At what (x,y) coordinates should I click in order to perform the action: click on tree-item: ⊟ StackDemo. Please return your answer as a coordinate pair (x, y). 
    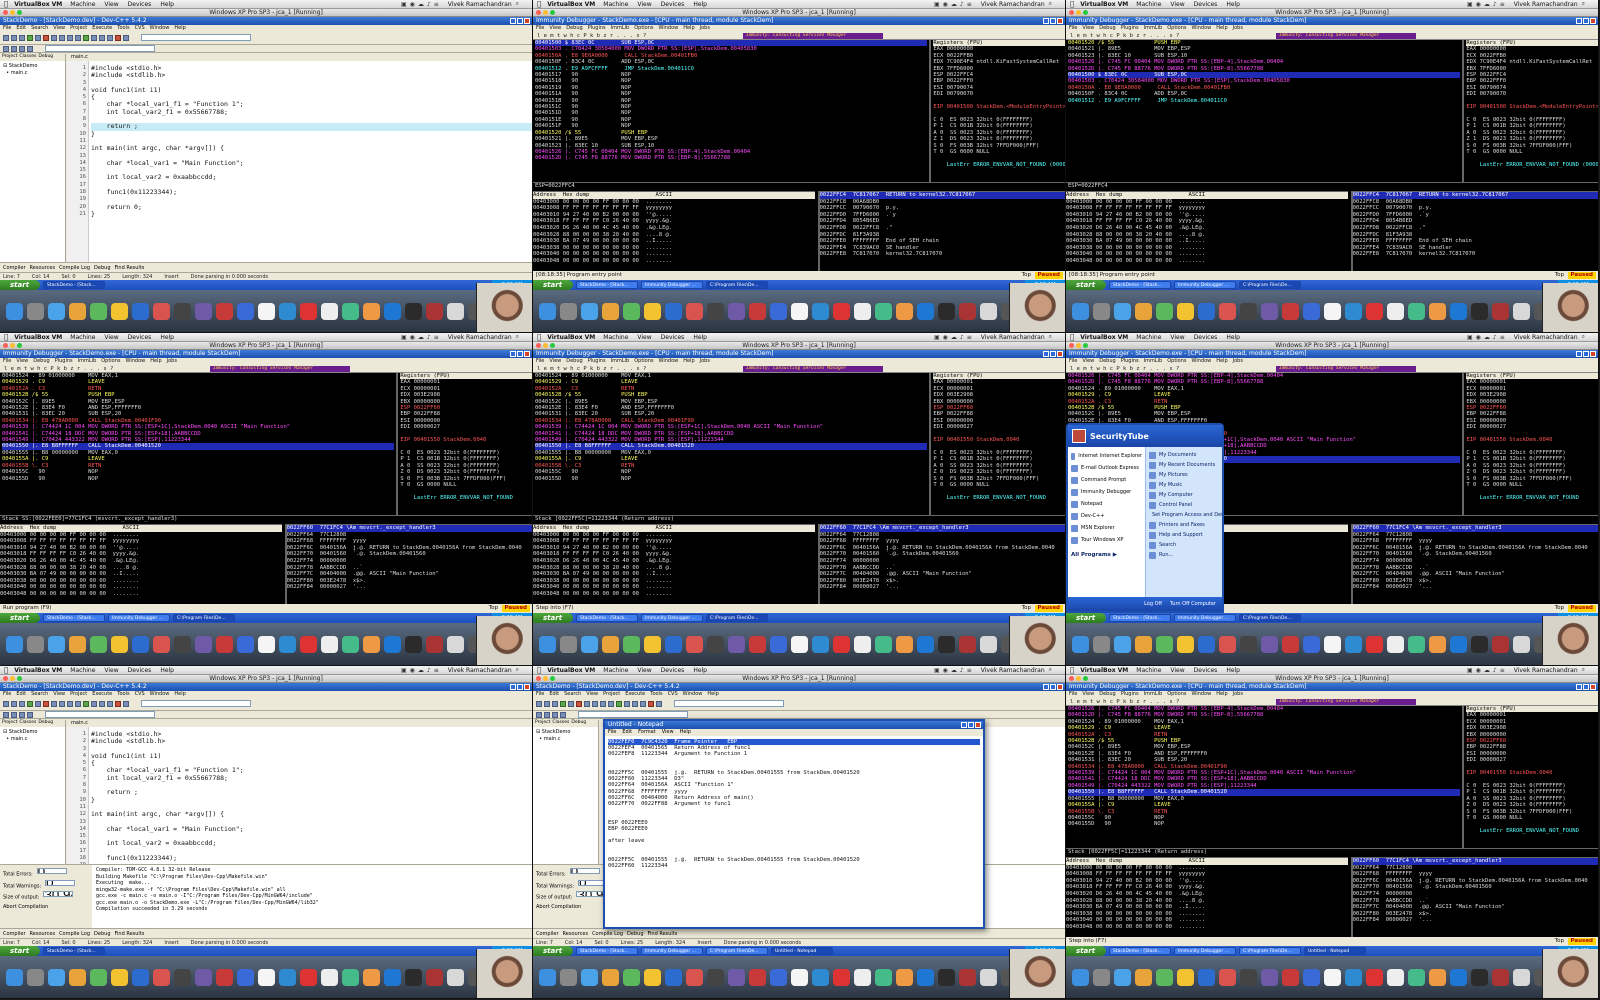
    Looking at the image, I should click on (32, 66).